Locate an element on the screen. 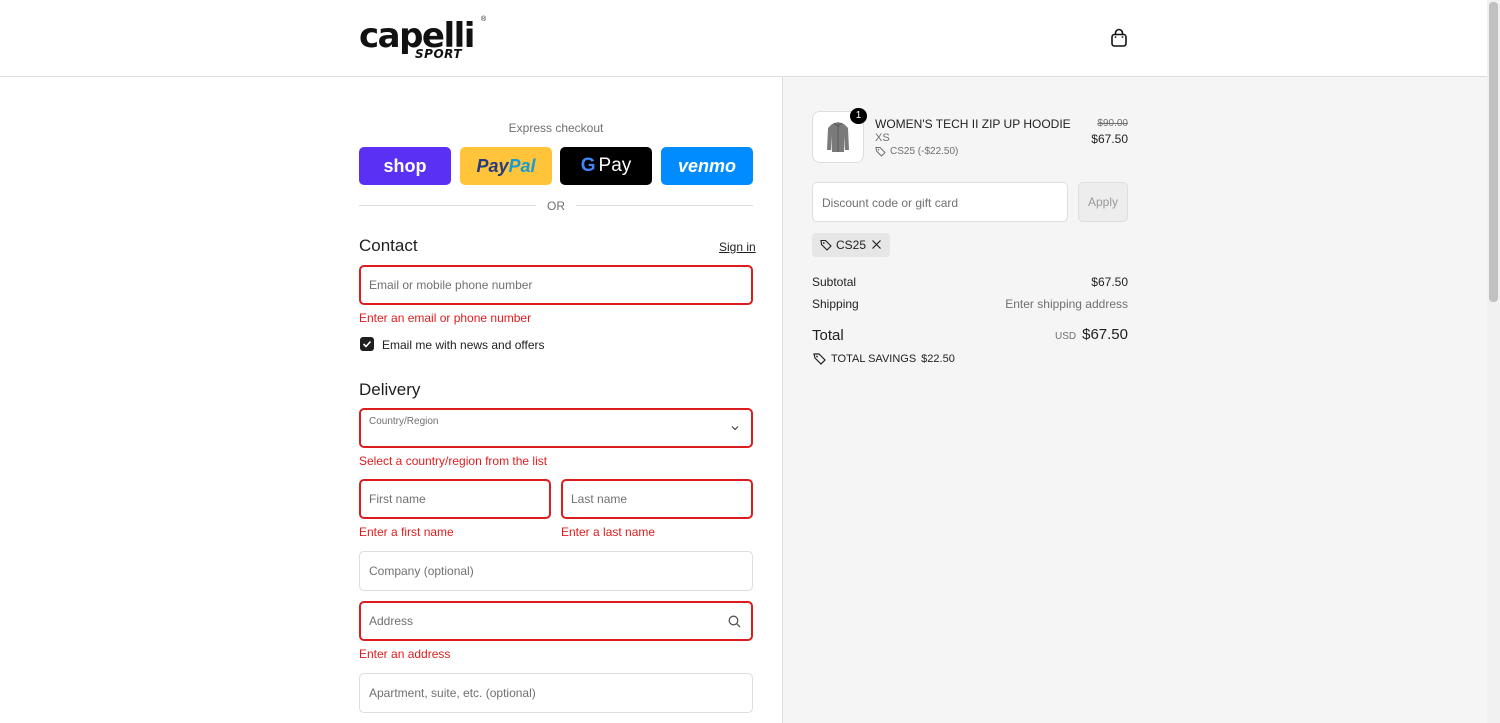 The image size is (1500, 723). email-field: Email or mobile phone number is located at coordinates (556, 285).